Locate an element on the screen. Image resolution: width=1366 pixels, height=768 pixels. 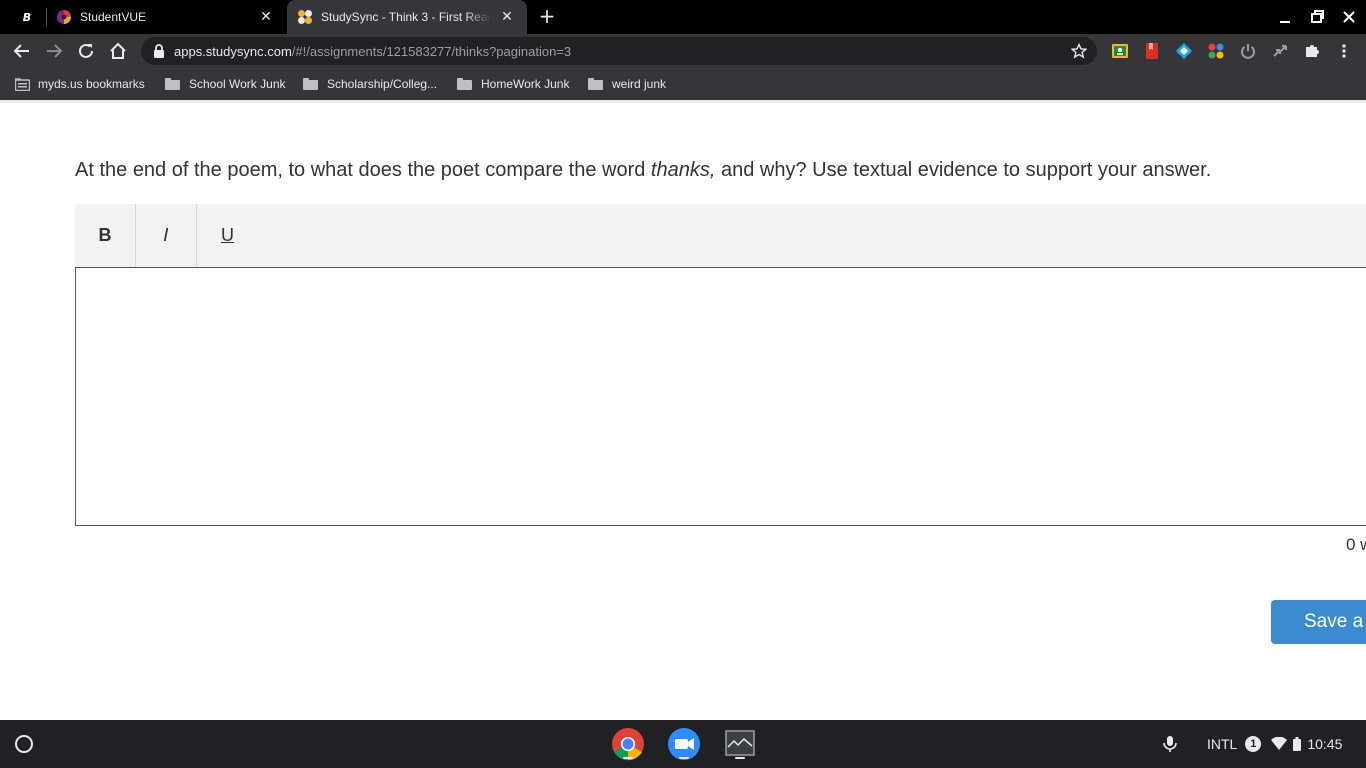
bookmark-star-icon is located at coordinates (1079, 51).